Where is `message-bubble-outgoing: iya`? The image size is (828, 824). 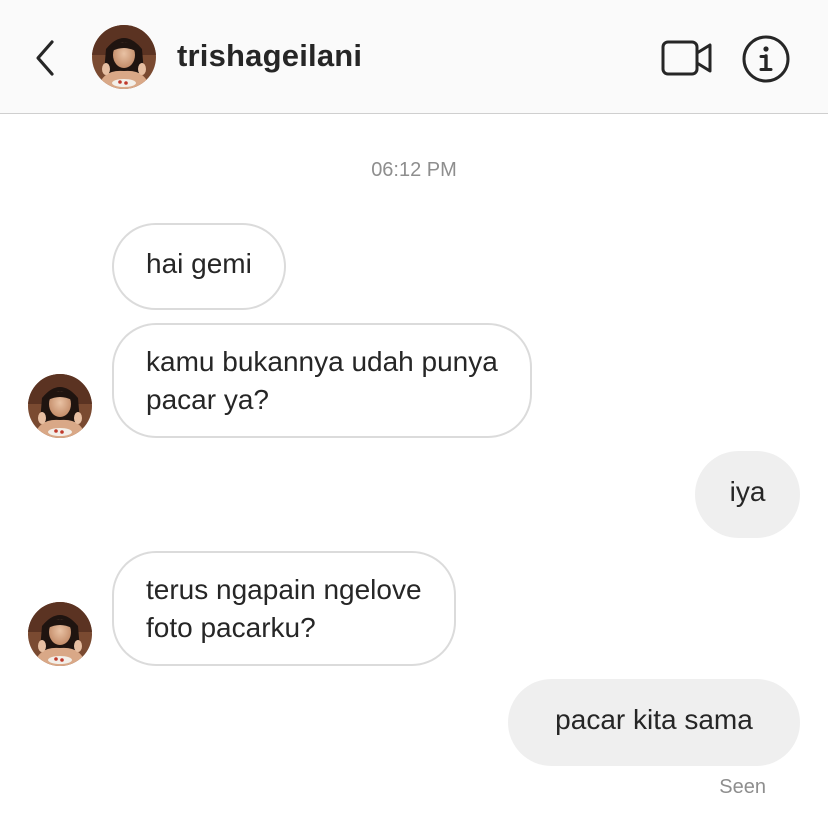
message-bubble-outgoing: iya is located at coordinates (747, 494).